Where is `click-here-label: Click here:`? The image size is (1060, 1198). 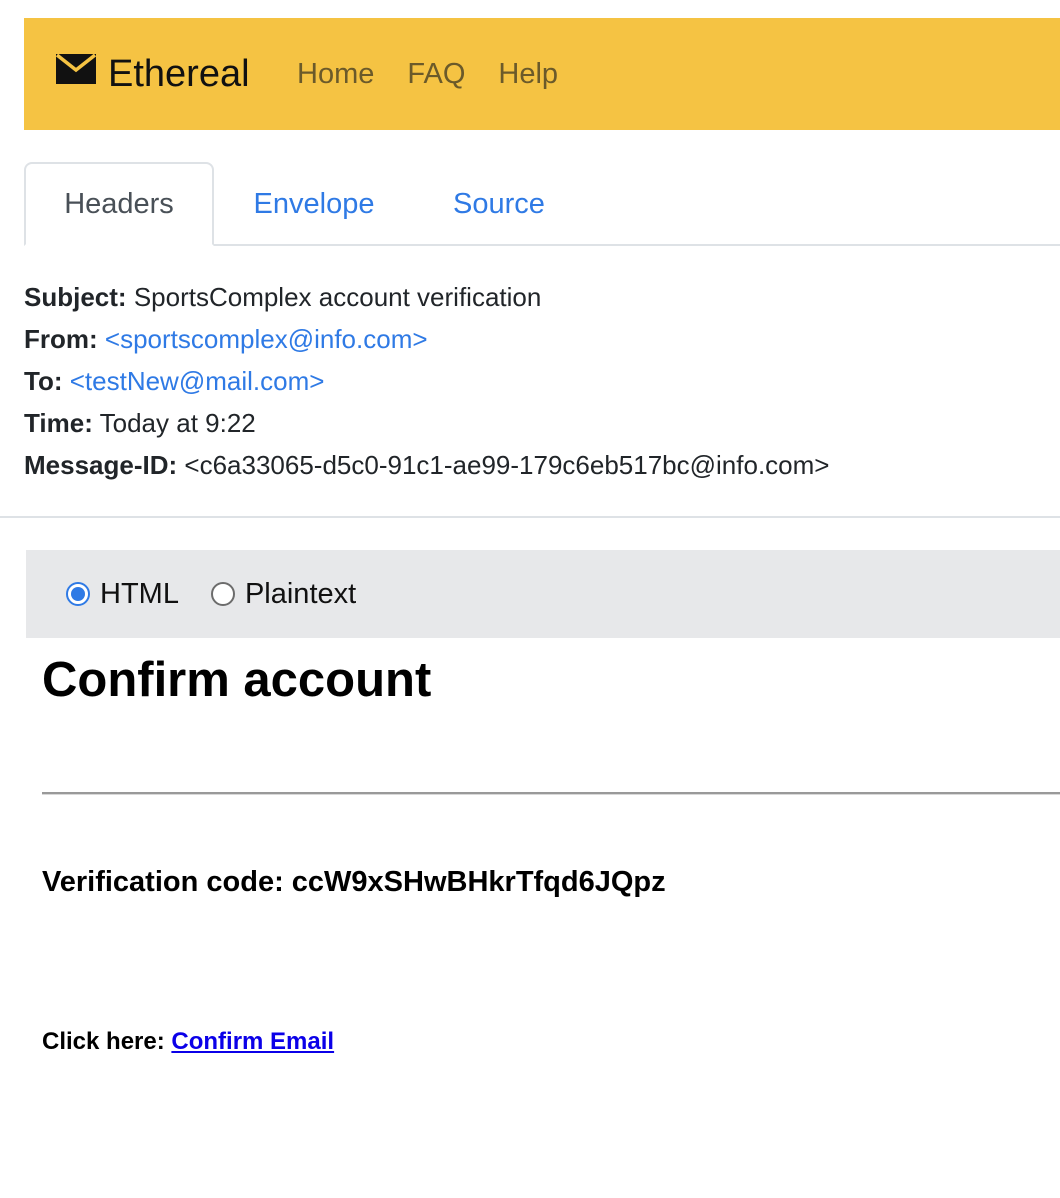 click-here-label: Click here: is located at coordinates (103, 1041).